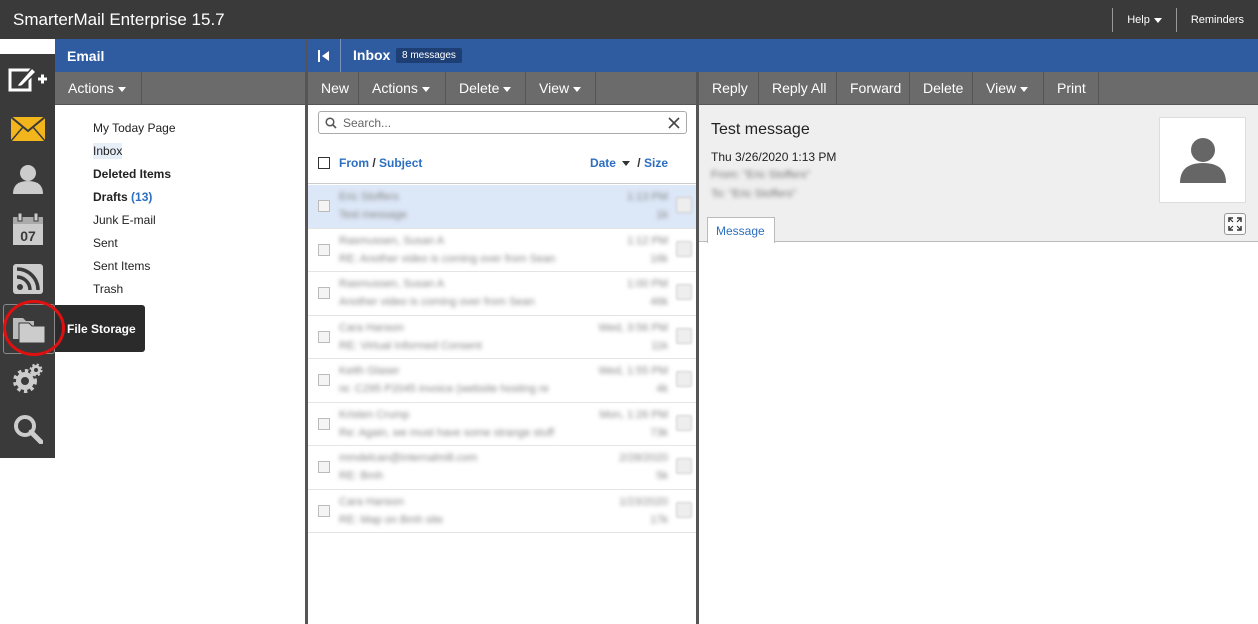 Image resolution: width=1258 pixels, height=624 pixels. I want to click on row-from: Kristen Crump, so click(374, 414).